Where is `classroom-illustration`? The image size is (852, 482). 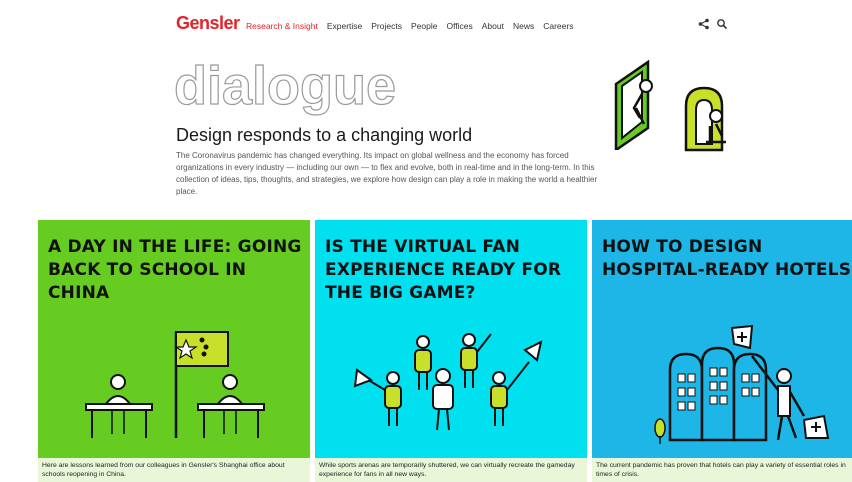 classroom-illustration is located at coordinates (175, 384).